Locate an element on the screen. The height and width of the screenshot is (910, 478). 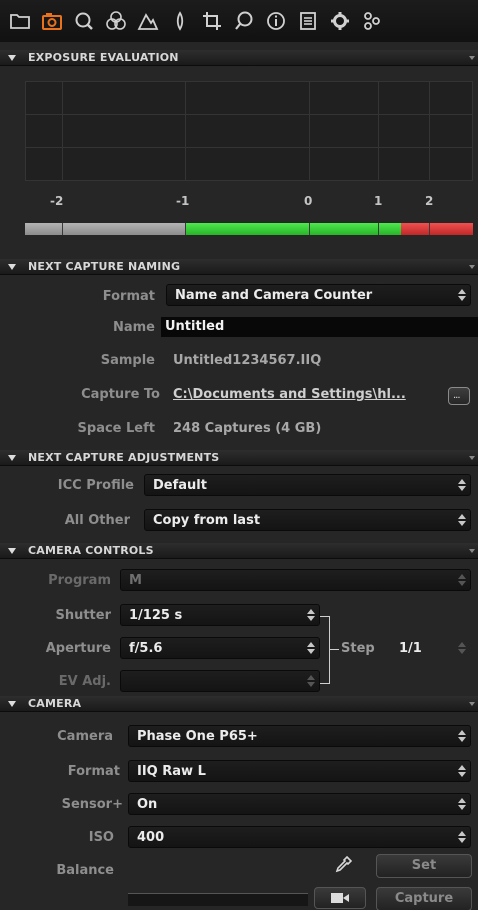
camera-icon is located at coordinates (52, 21).